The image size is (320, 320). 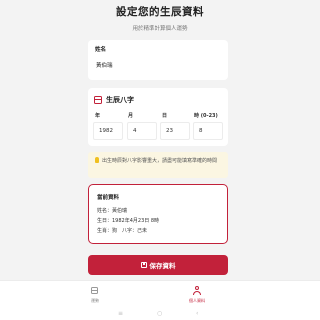 What do you see at coordinates (160, 29) in the screenshot?
I see `page-subtitle: 用於精準計算個人運勢` at bounding box center [160, 29].